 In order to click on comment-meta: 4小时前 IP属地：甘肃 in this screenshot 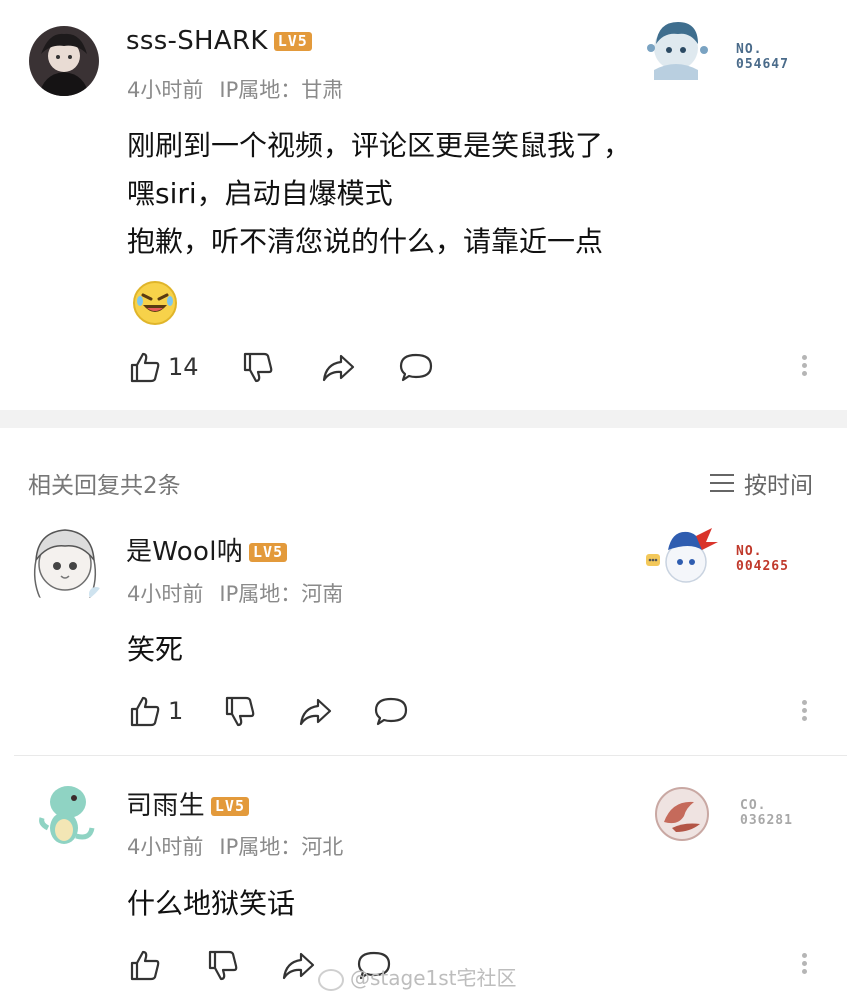, I will do `click(235, 89)`.